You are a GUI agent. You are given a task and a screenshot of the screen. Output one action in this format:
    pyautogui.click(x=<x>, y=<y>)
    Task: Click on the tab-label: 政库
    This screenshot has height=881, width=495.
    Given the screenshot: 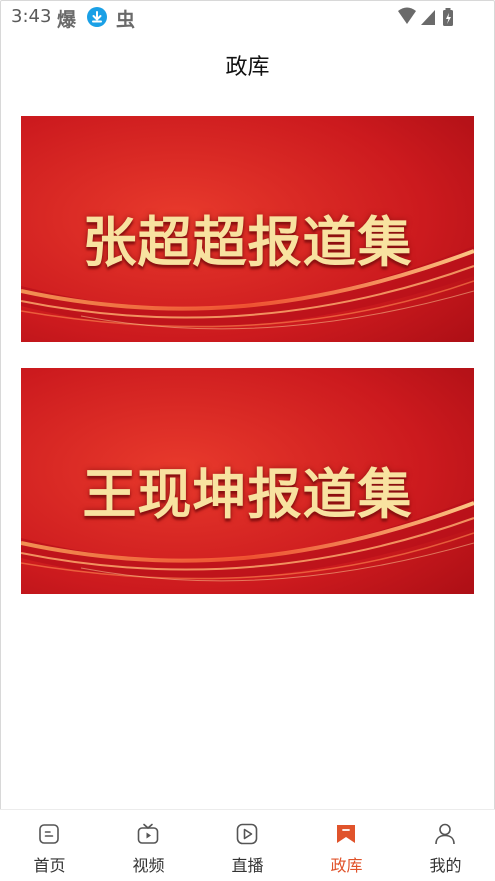 What is the action you would take?
    pyautogui.click(x=346, y=865)
    